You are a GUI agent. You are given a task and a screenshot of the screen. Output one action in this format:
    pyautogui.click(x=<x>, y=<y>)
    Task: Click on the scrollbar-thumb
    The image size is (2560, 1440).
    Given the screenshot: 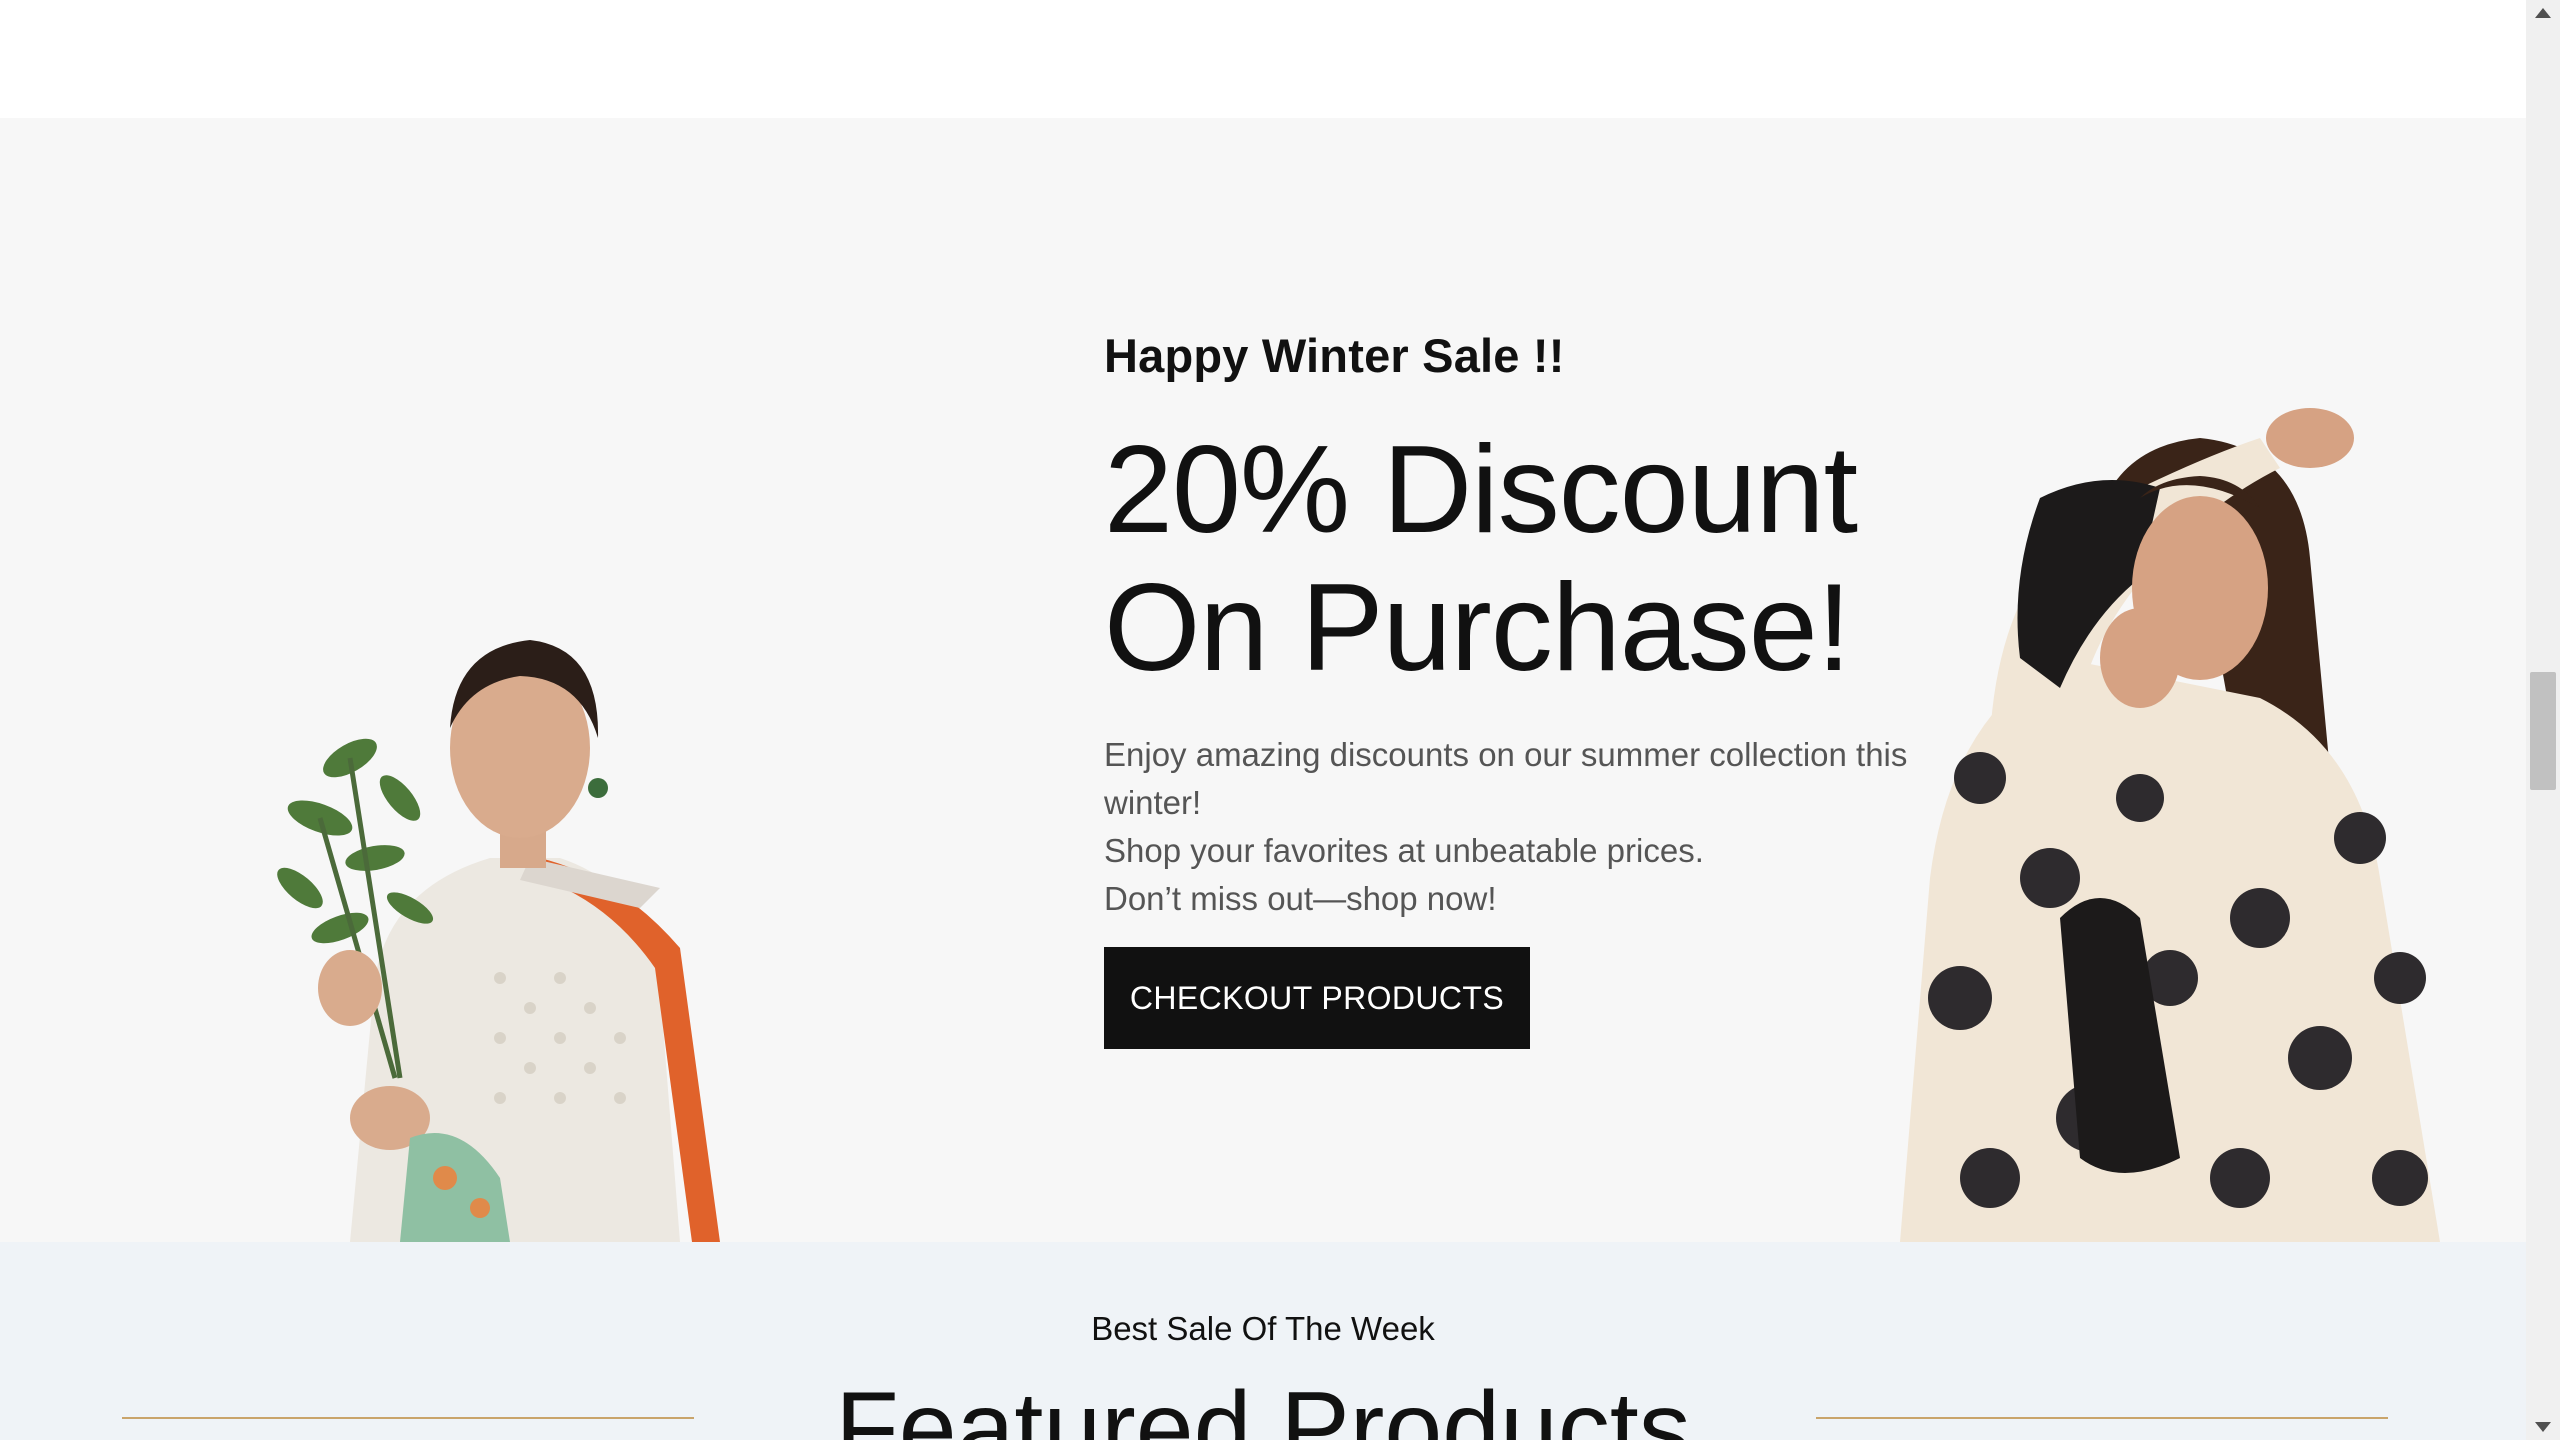 What is the action you would take?
    pyautogui.click(x=2543, y=731)
    